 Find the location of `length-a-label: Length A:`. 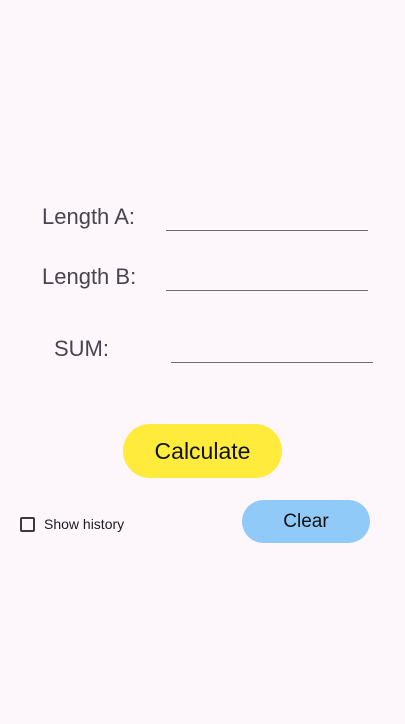

length-a-label: Length A: is located at coordinates (88, 216).